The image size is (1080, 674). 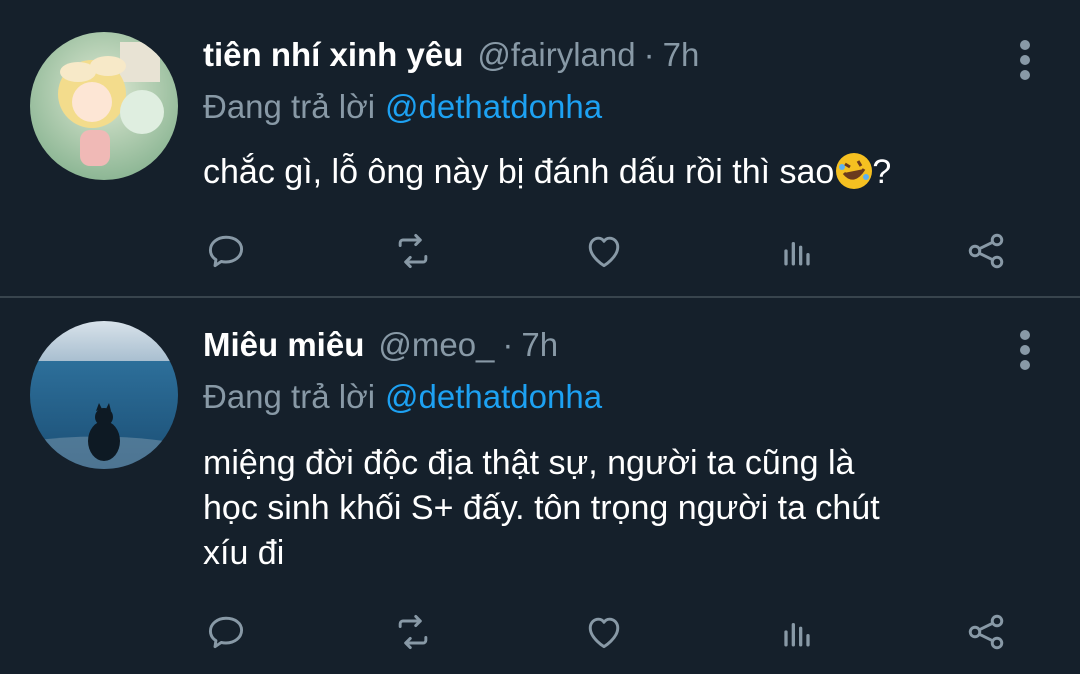 What do you see at coordinates (556, 55) in the screenshot?
I see `username: @fairyland` at bounding box center [556, 55].